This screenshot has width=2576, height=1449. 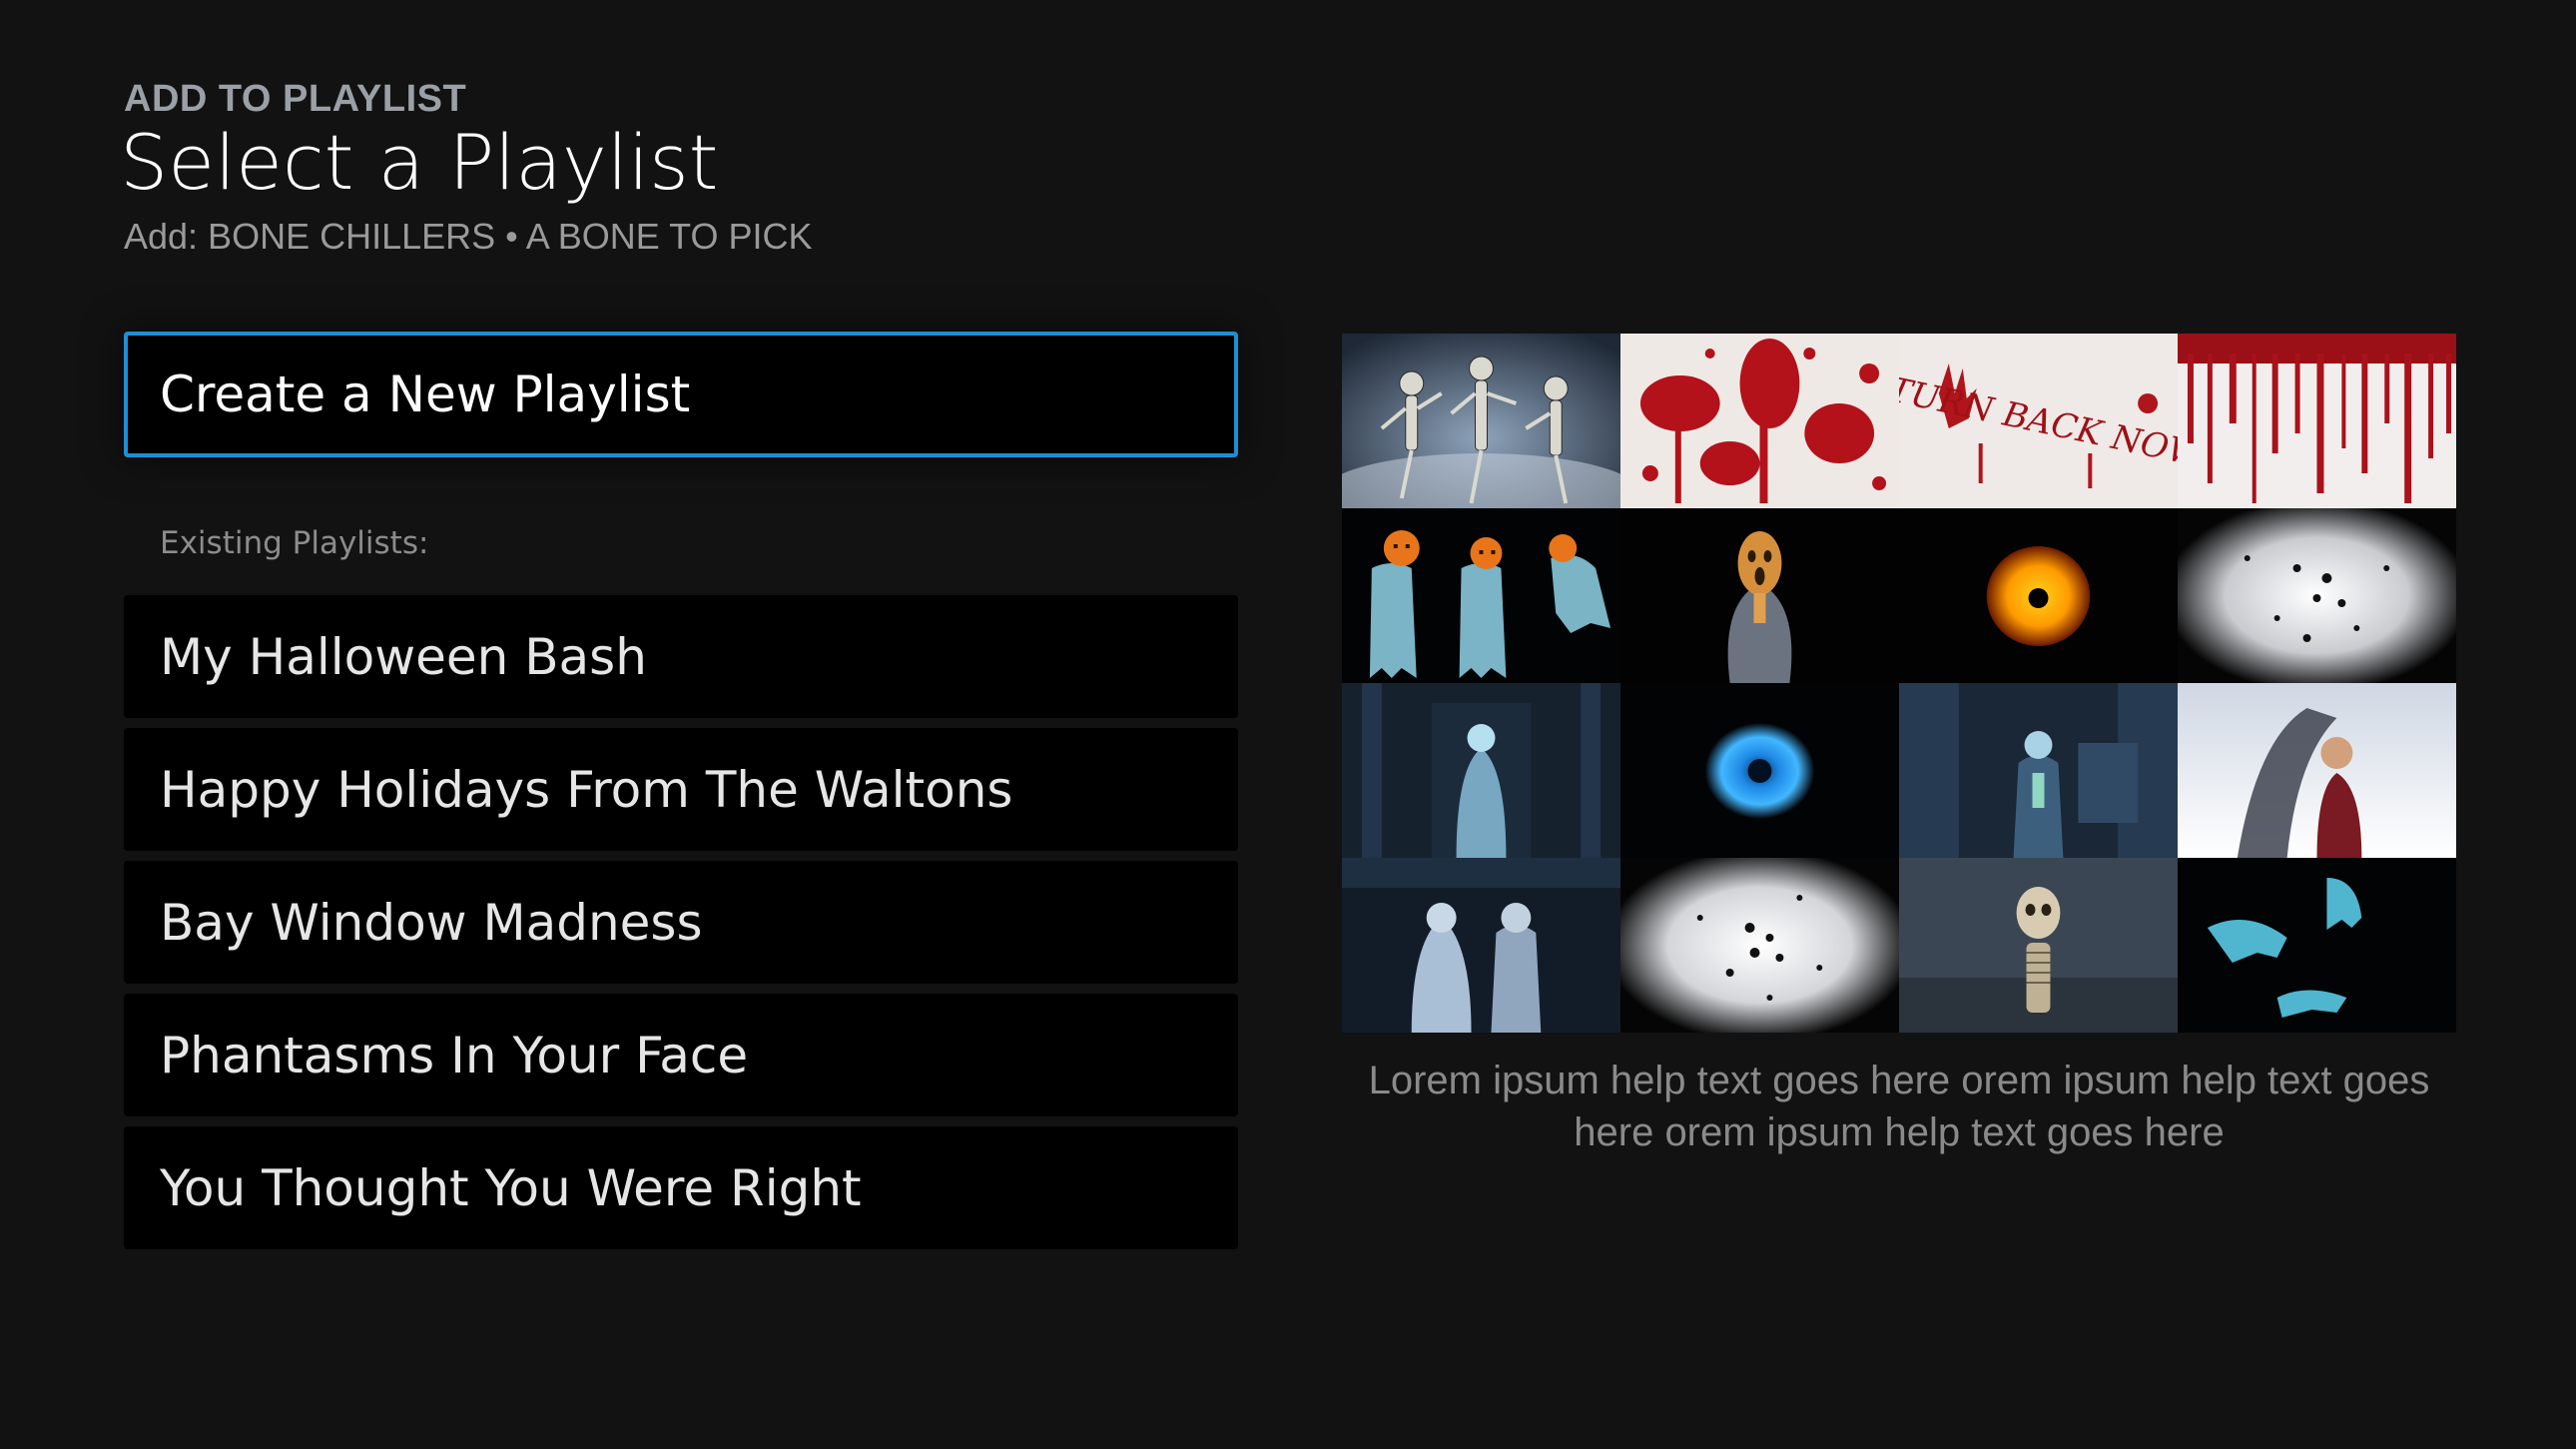 What do you see at coordinates (1481, 596) in the screenshot?
I see `thumbnail-pumpkin-ghosts` at bounding box center [1481, 596].